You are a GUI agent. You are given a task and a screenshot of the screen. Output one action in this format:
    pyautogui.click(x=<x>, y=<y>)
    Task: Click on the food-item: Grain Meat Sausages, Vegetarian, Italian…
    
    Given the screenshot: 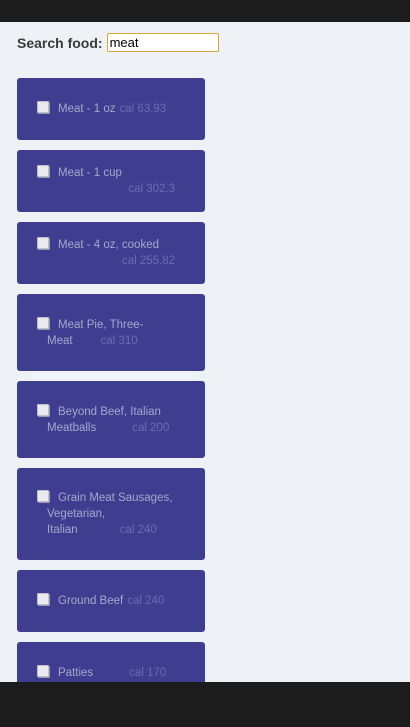 What is the action you would take?
    pyautogui.click(x=111, y=514)
    